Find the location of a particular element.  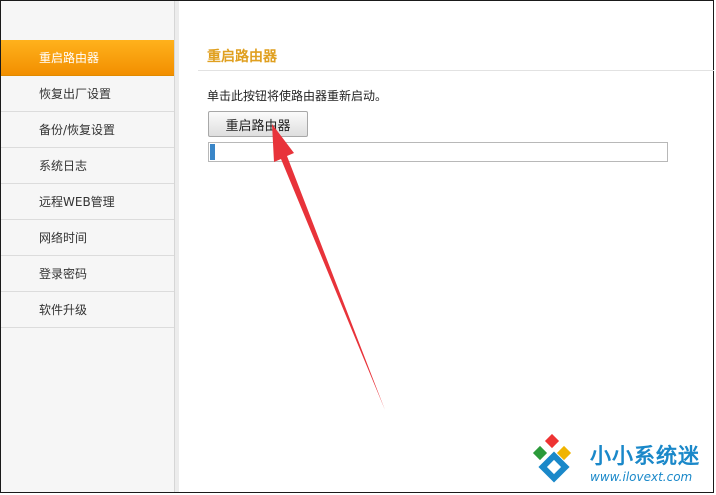

watermark-url: www.ilovext.com is located at coordinates (641, 477).